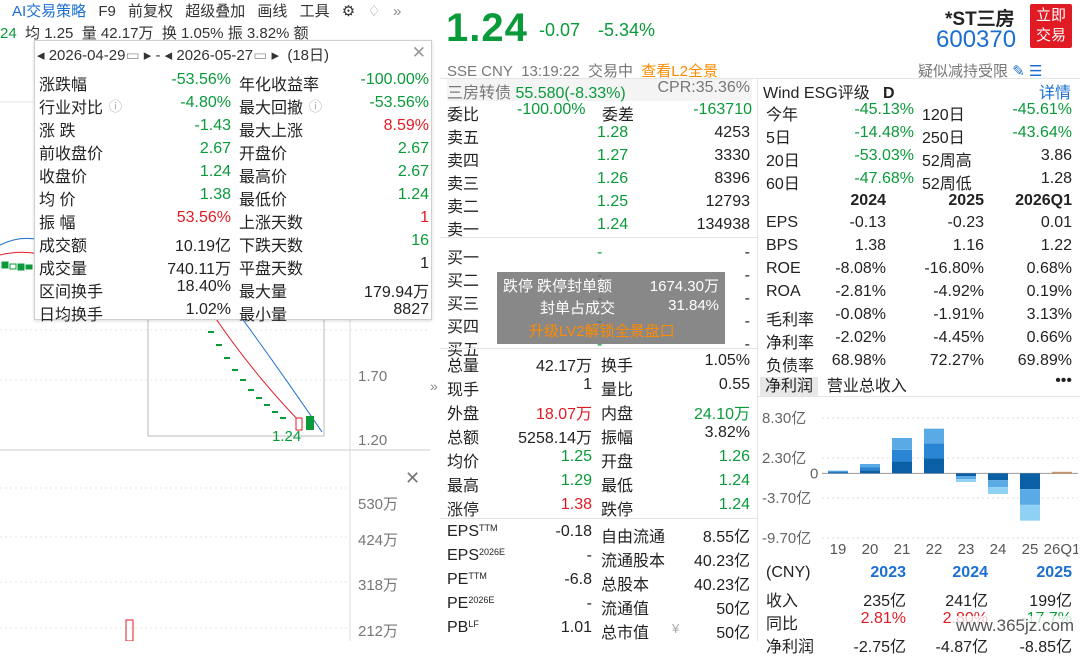 Image resolution: width=1080 pixels, height=657 pixels. I want to click on bar-x-label: 21, so click(902, 549).